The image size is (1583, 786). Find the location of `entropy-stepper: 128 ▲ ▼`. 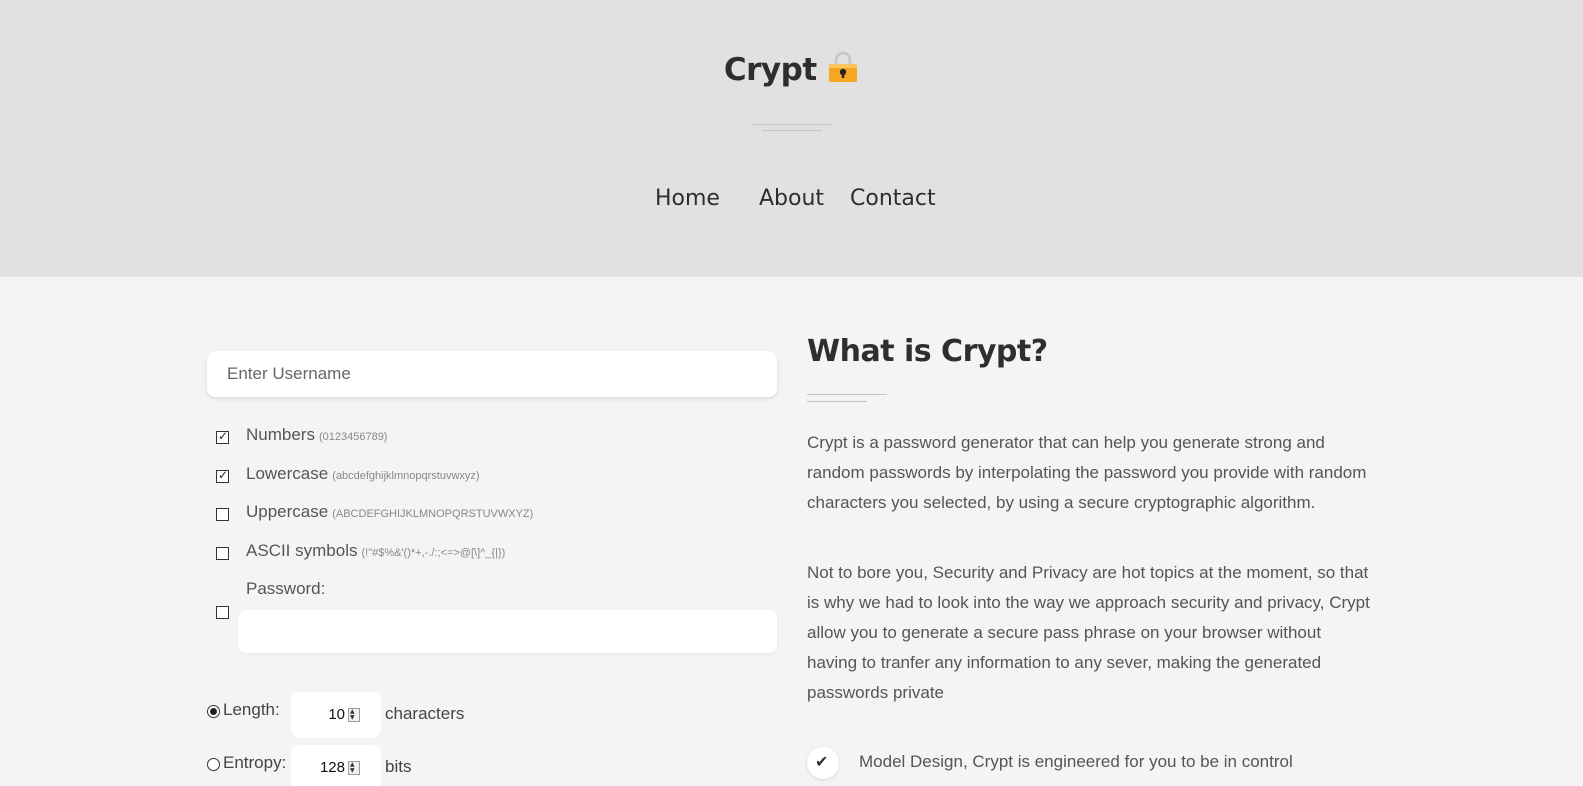

entropy-stepper: 128 ▲ ▼ is located at coordinates (336, 765).